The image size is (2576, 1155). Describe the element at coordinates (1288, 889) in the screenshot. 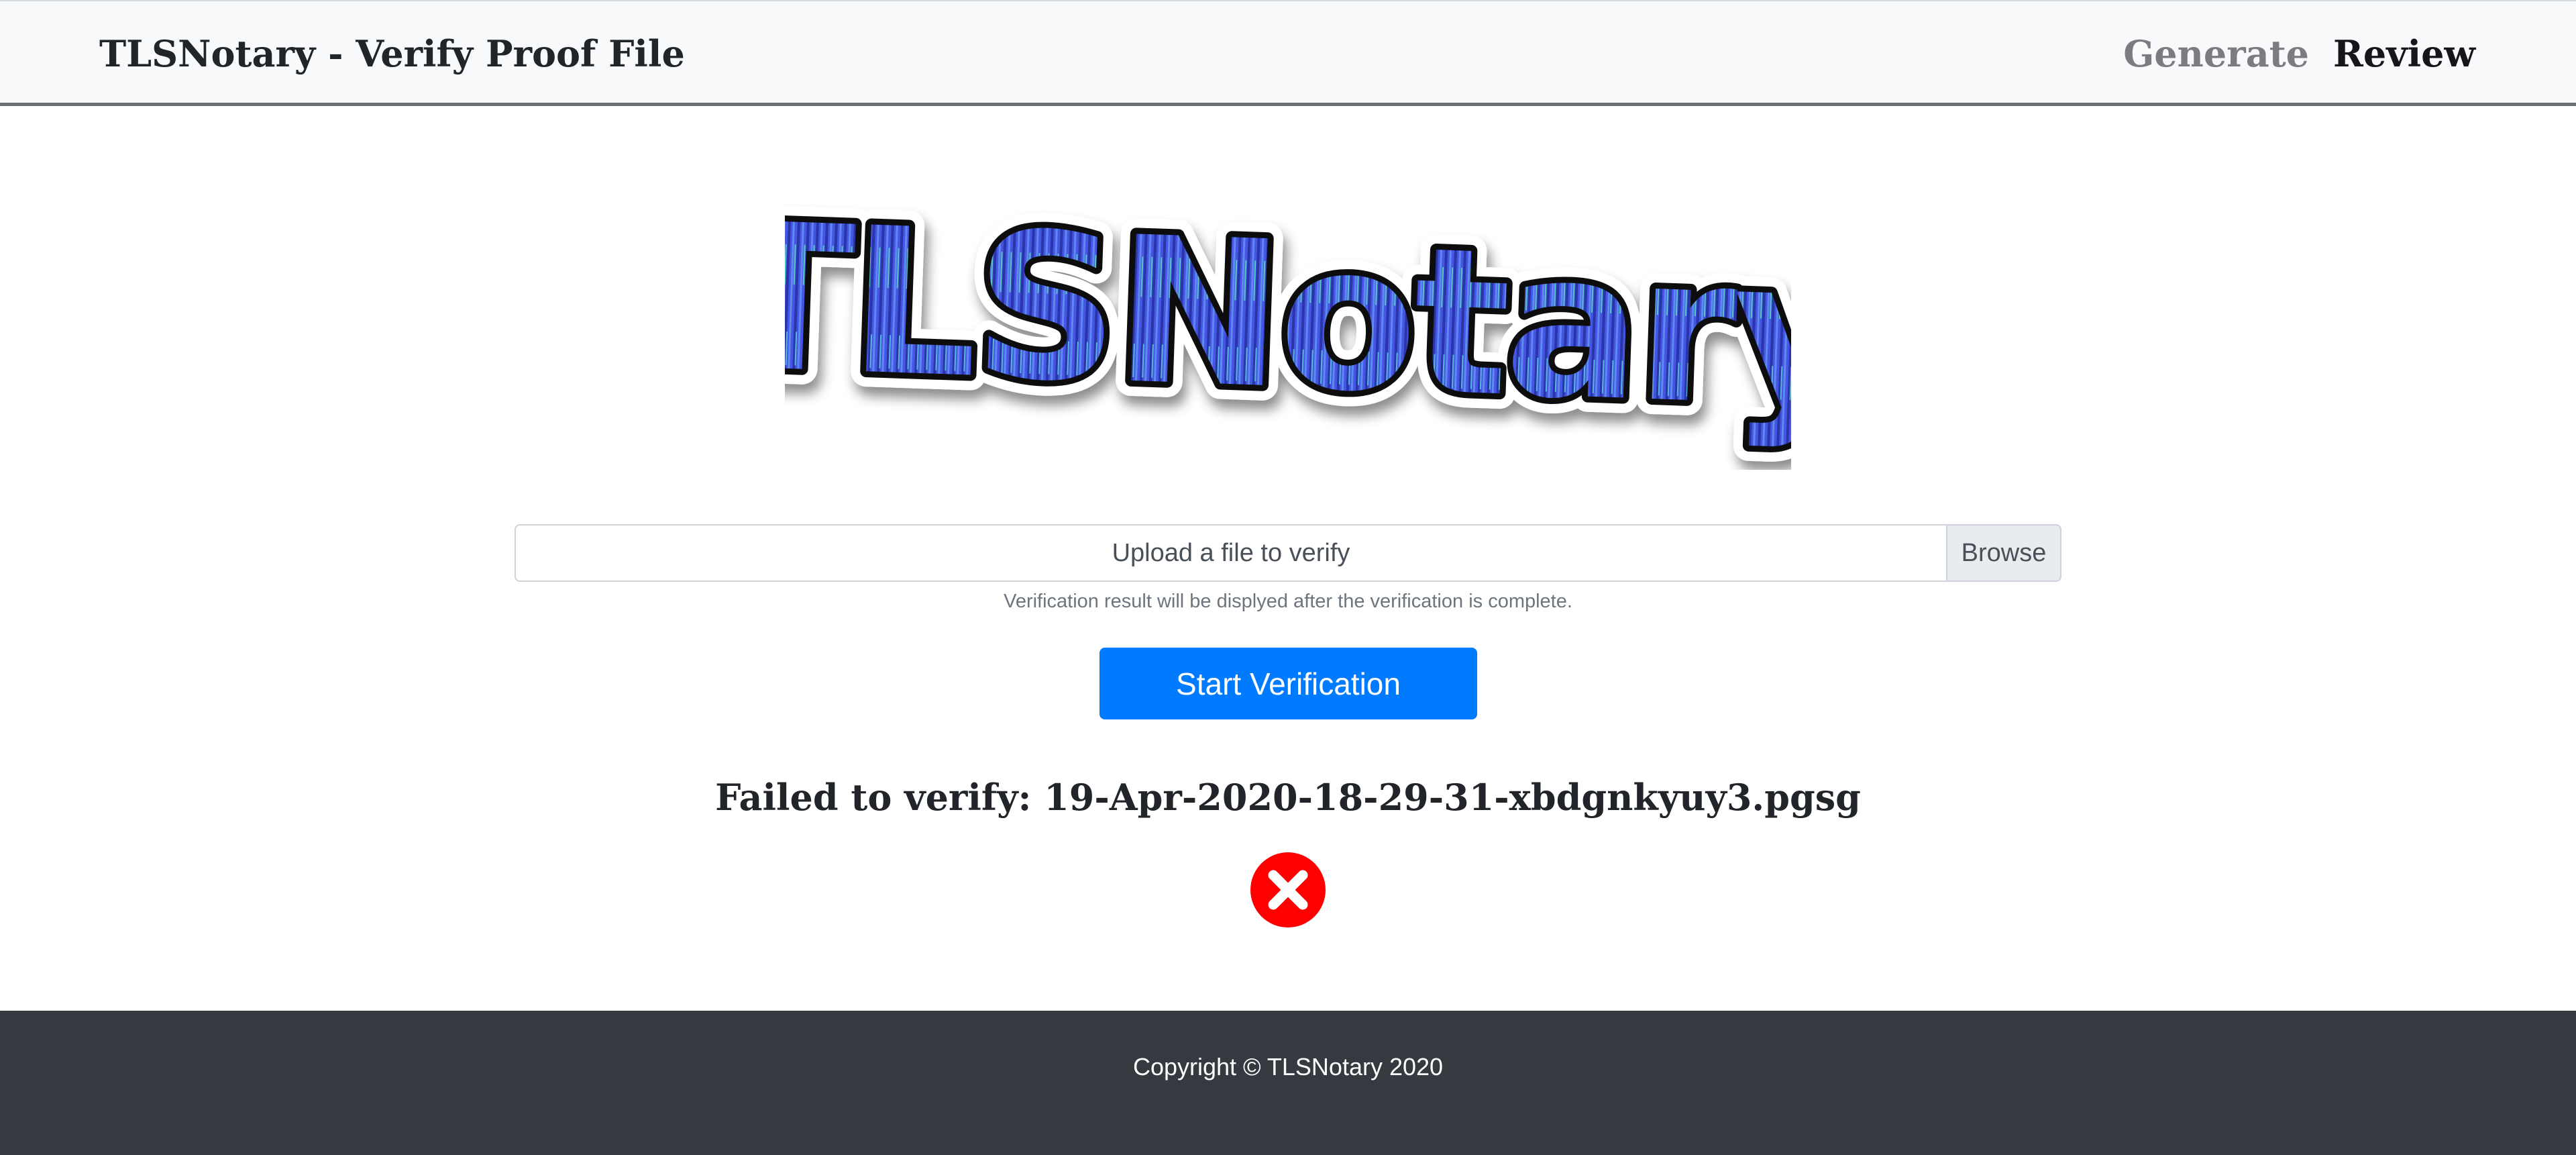

I see `error-x-icon` at that location.